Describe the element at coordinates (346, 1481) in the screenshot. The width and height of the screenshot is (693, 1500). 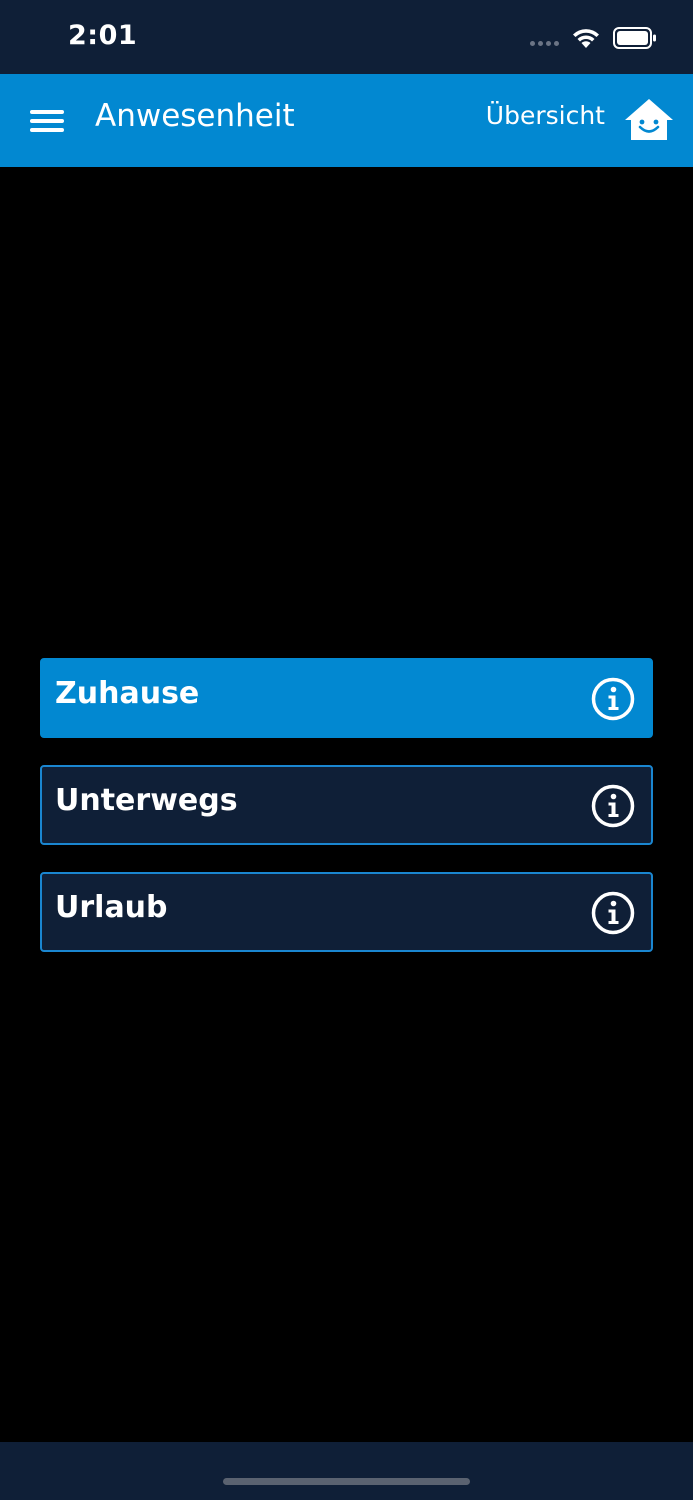
I see `home-indicator` at that location.